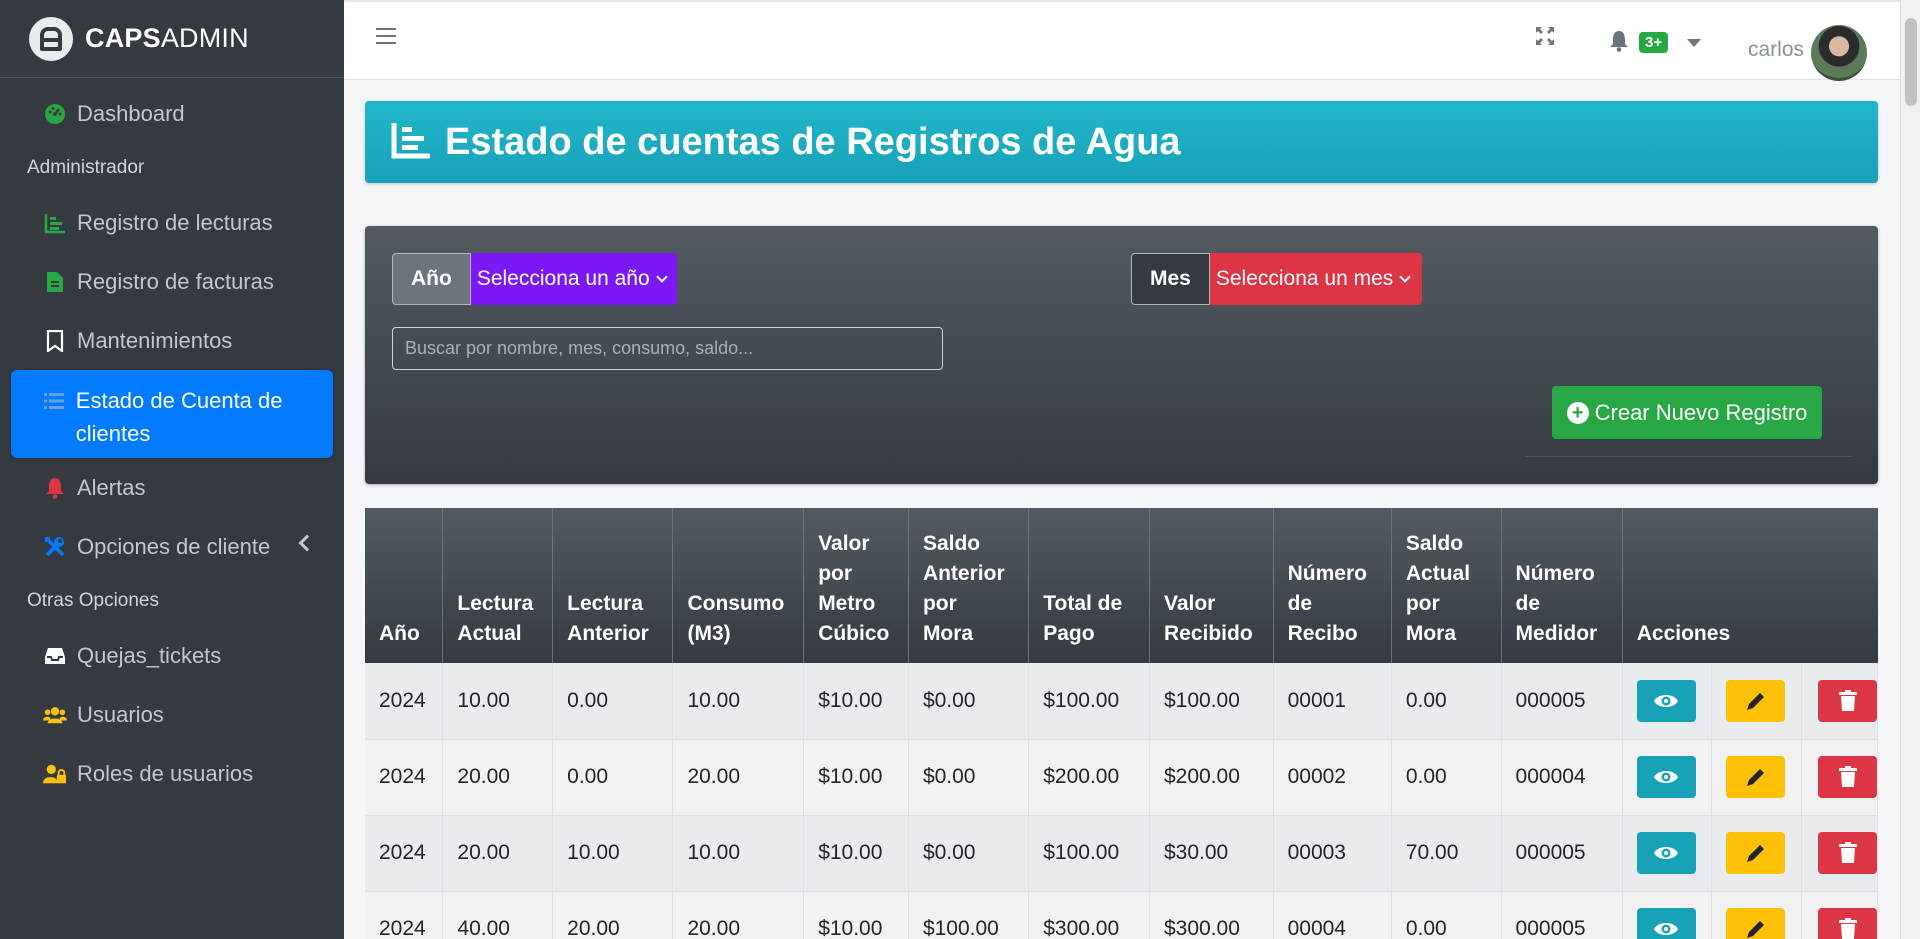  What do you see at coordinates (175, 222) in the screenshot?
I see `sidebar-item-label: Registro de lecturas` at bounding box center [175, 222].